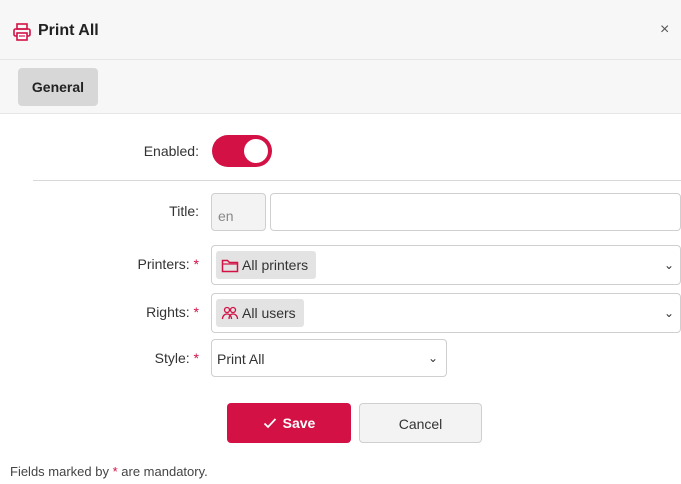  I want to click on style-value: Print All, so click(241, 359).